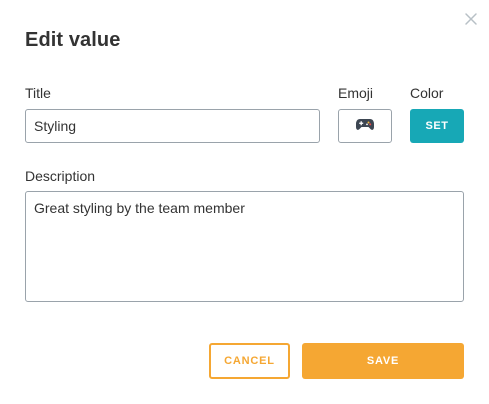 The image size is (489, 404). What do you see at coordinates (471, 19) in the screenshot?
I see `close-icon` at bounding box center [471, 19].